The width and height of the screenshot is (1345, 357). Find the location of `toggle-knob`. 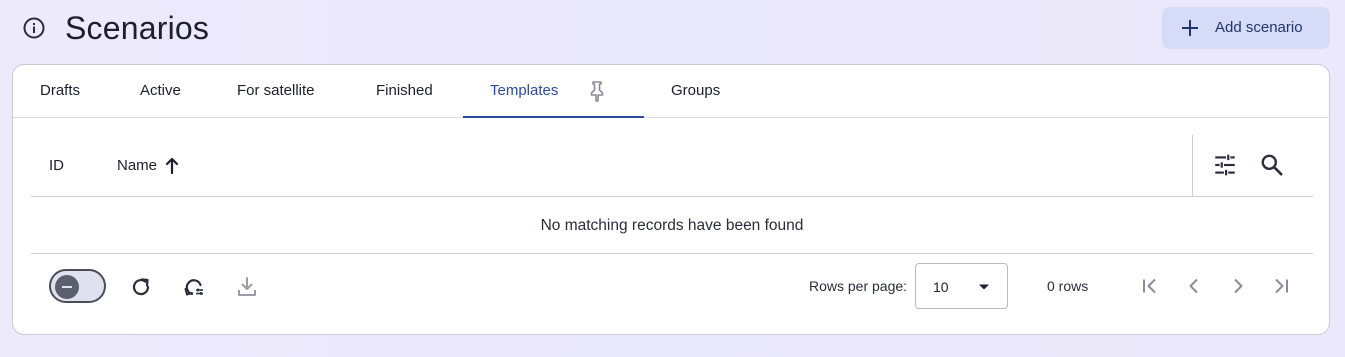

toggle-knob is located at coordinates (67, 287).